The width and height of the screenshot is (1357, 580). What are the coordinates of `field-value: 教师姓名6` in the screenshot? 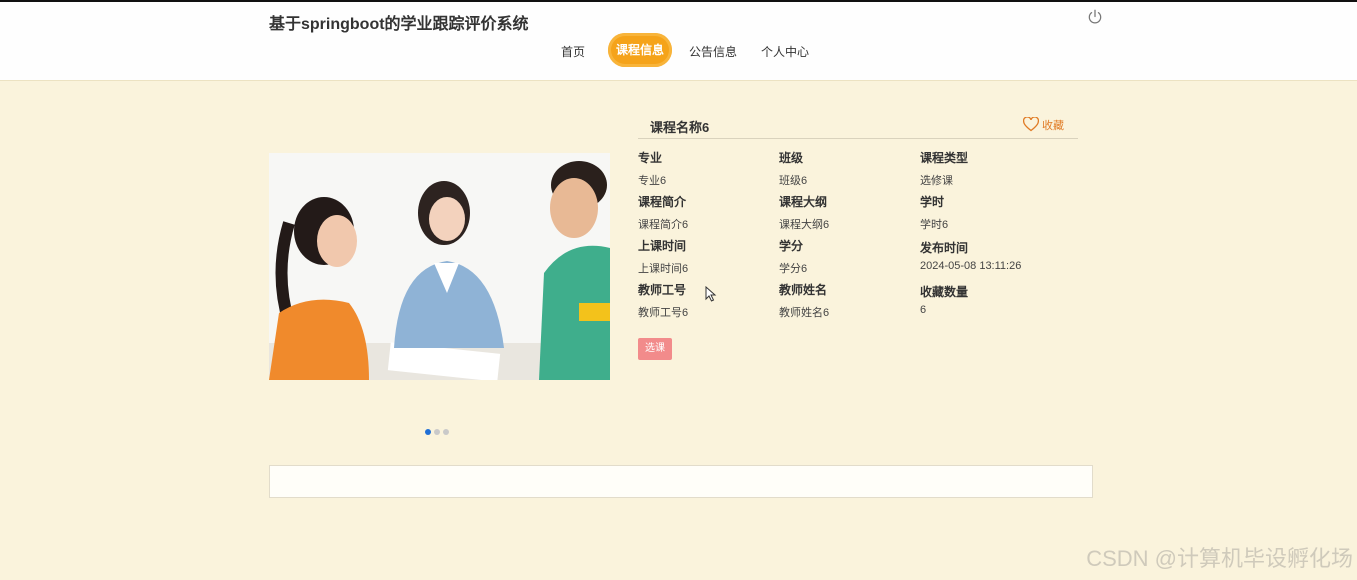 It's located at (804, 313).